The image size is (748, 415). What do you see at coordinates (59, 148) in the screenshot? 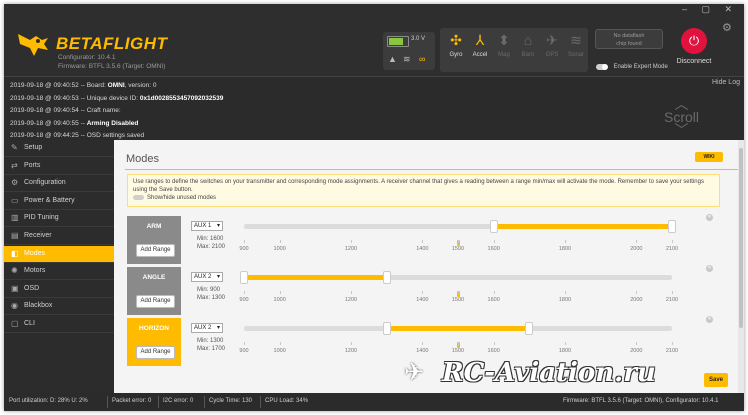
I see `sidebar-item-setup: ✎ Setup` at bounding box center [59, 148].